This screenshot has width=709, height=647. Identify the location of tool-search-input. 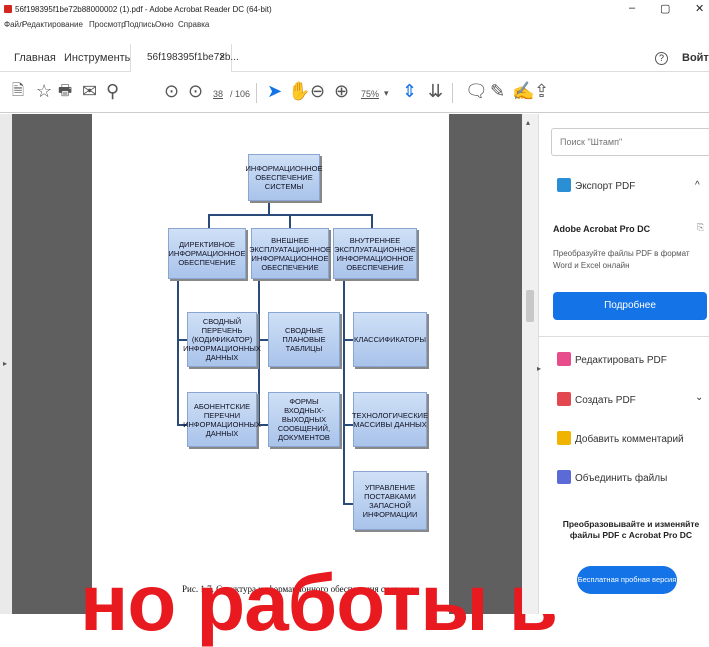
(630, 142).